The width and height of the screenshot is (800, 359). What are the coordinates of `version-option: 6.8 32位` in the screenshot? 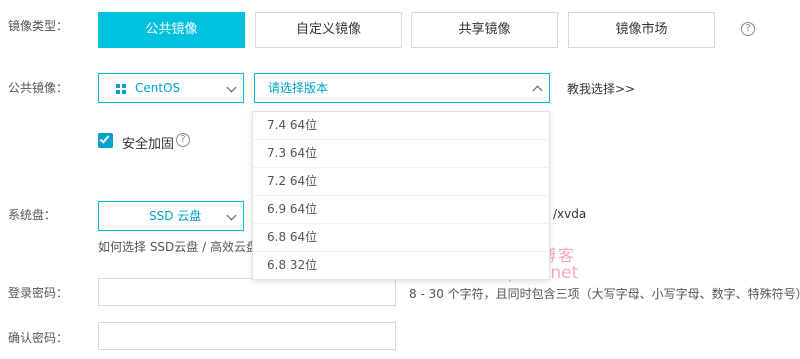 It's located at (401, 265).